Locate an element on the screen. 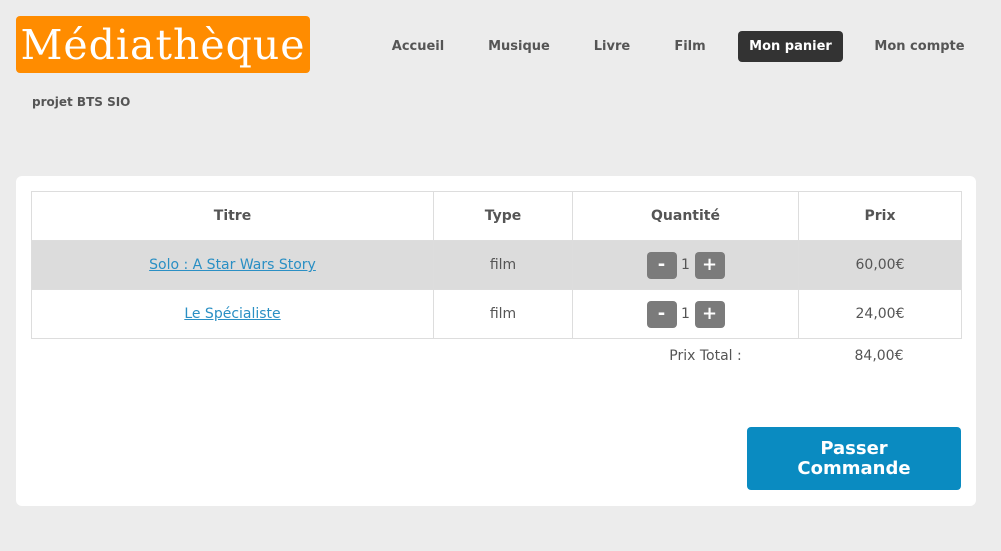  cell-price: 60,00€ is located at coordinates (880, 265).